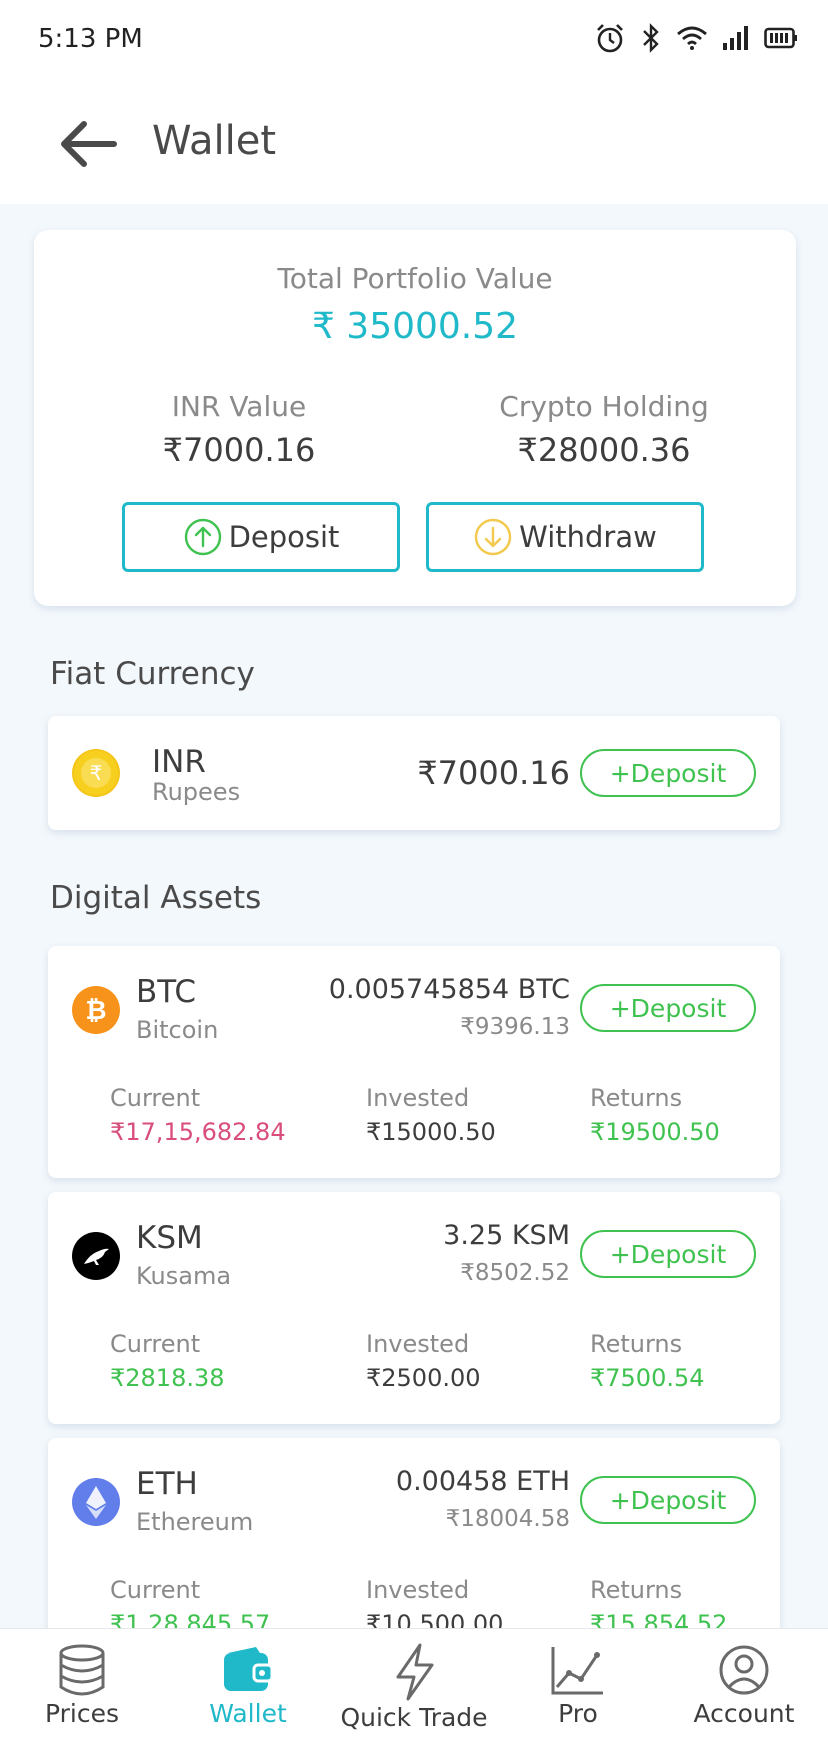 The image size is (828, 1740). What do you see at coordinates (482, 1481) in the screenshot?
I see `asset-quantity: 0.00458 ETH` at bounding box center [482, 1481].